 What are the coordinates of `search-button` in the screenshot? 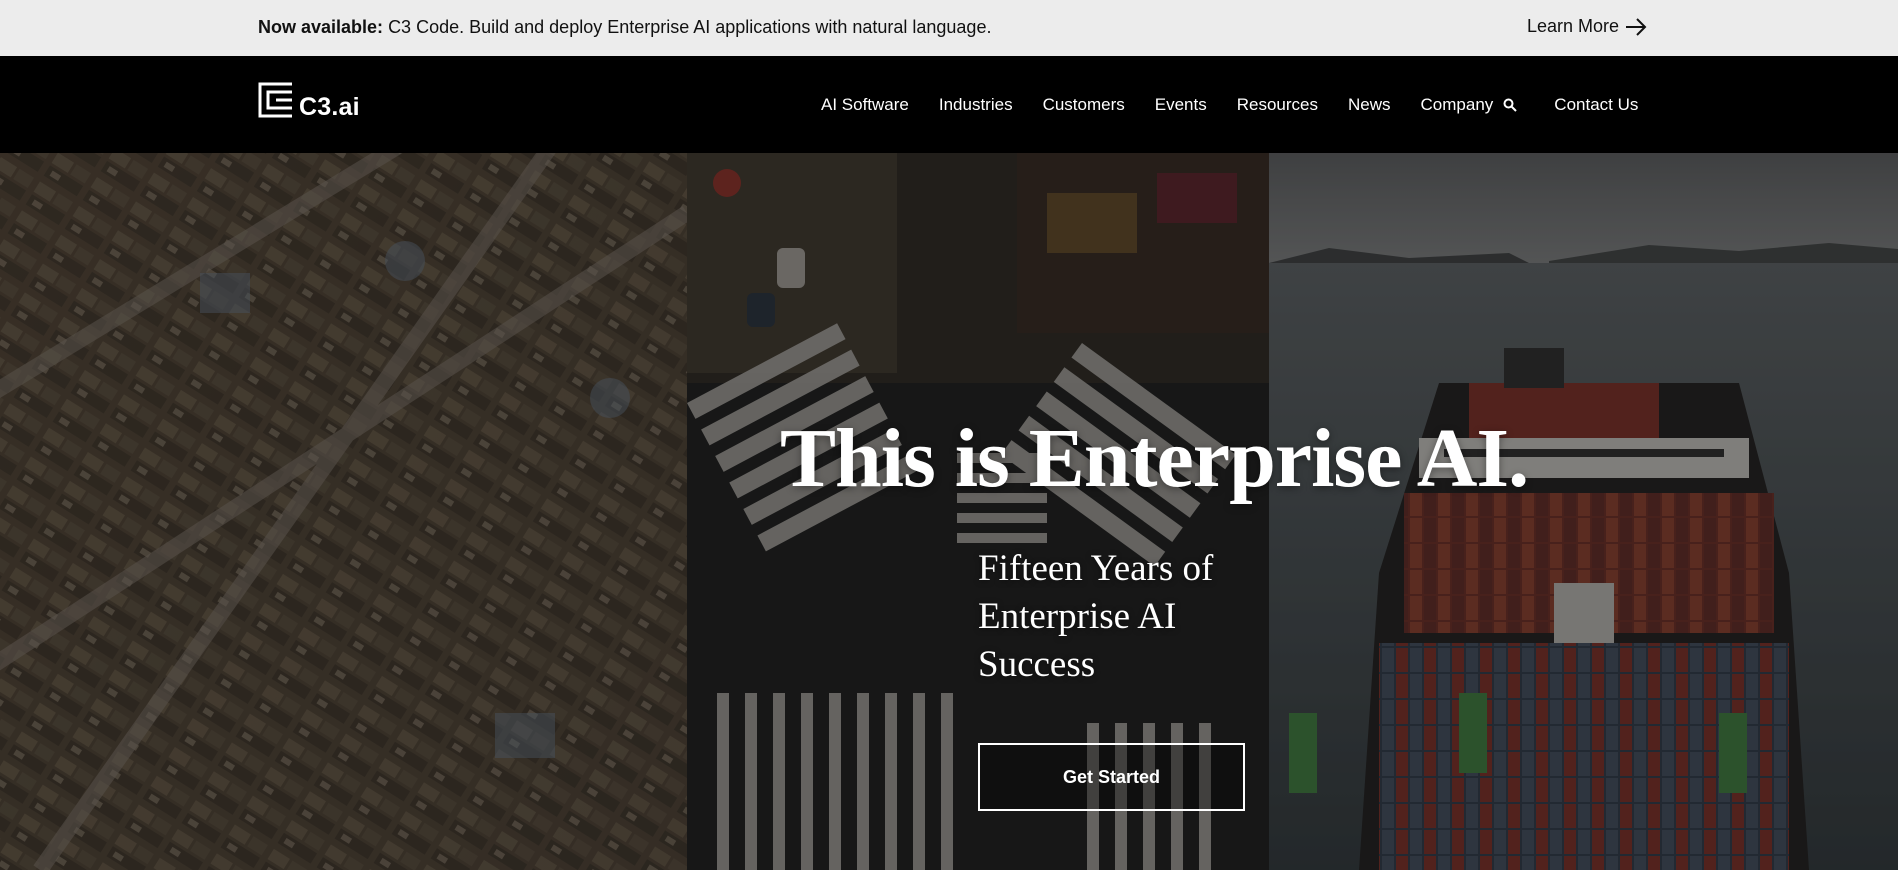 It's located at (1510, 105).